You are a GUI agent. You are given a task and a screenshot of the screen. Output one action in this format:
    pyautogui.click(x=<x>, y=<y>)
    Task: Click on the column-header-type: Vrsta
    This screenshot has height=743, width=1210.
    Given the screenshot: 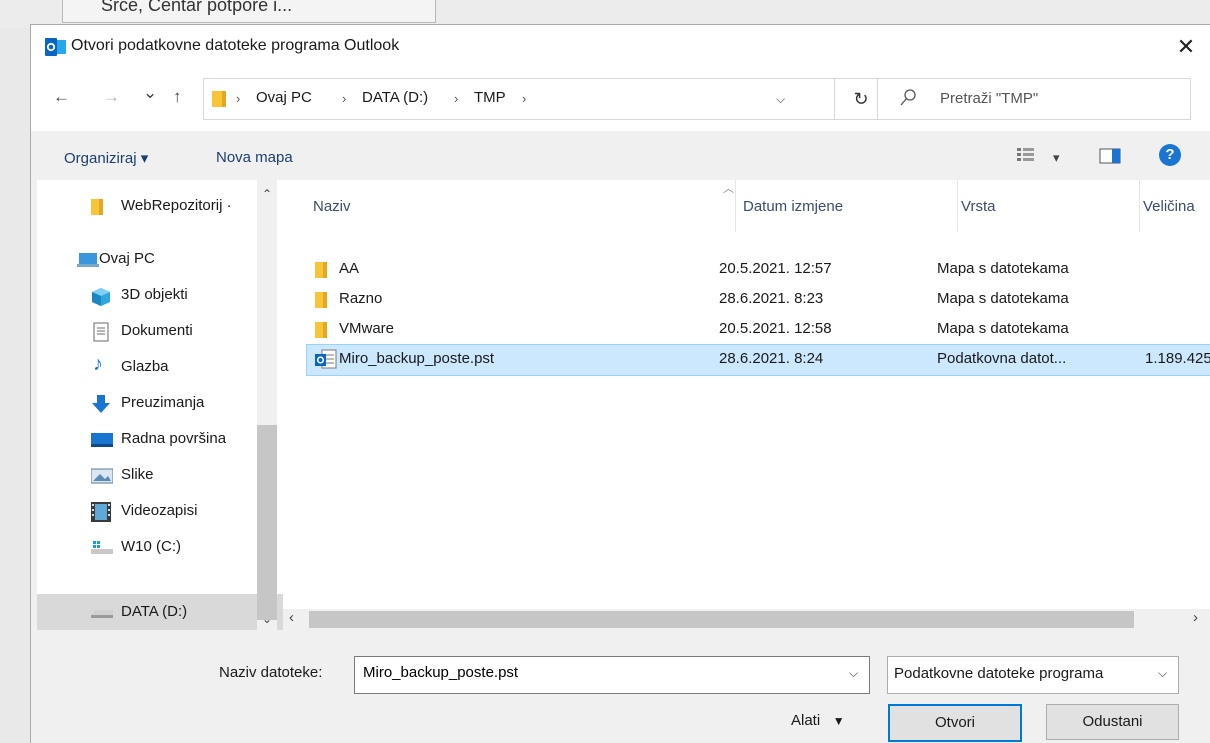 What is the action you would take?
    pyautogui.click(x=978, y=206)
    